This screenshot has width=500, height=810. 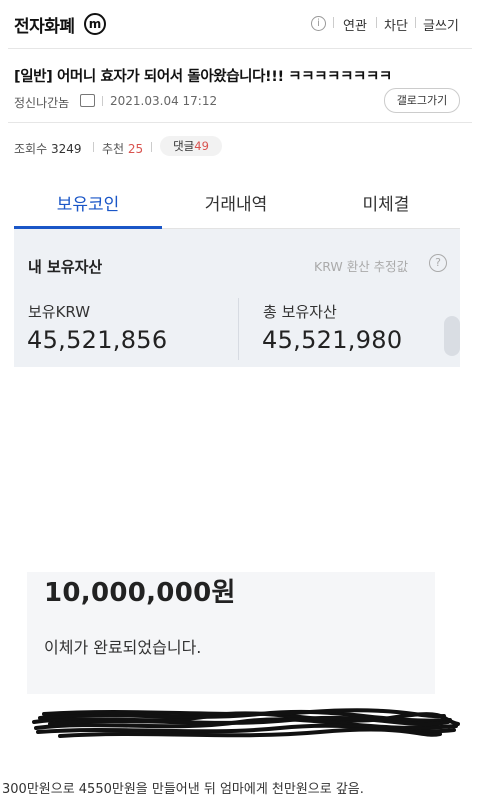 I want to click on krw-value: 45,521,856, so click(x=97, y=340).